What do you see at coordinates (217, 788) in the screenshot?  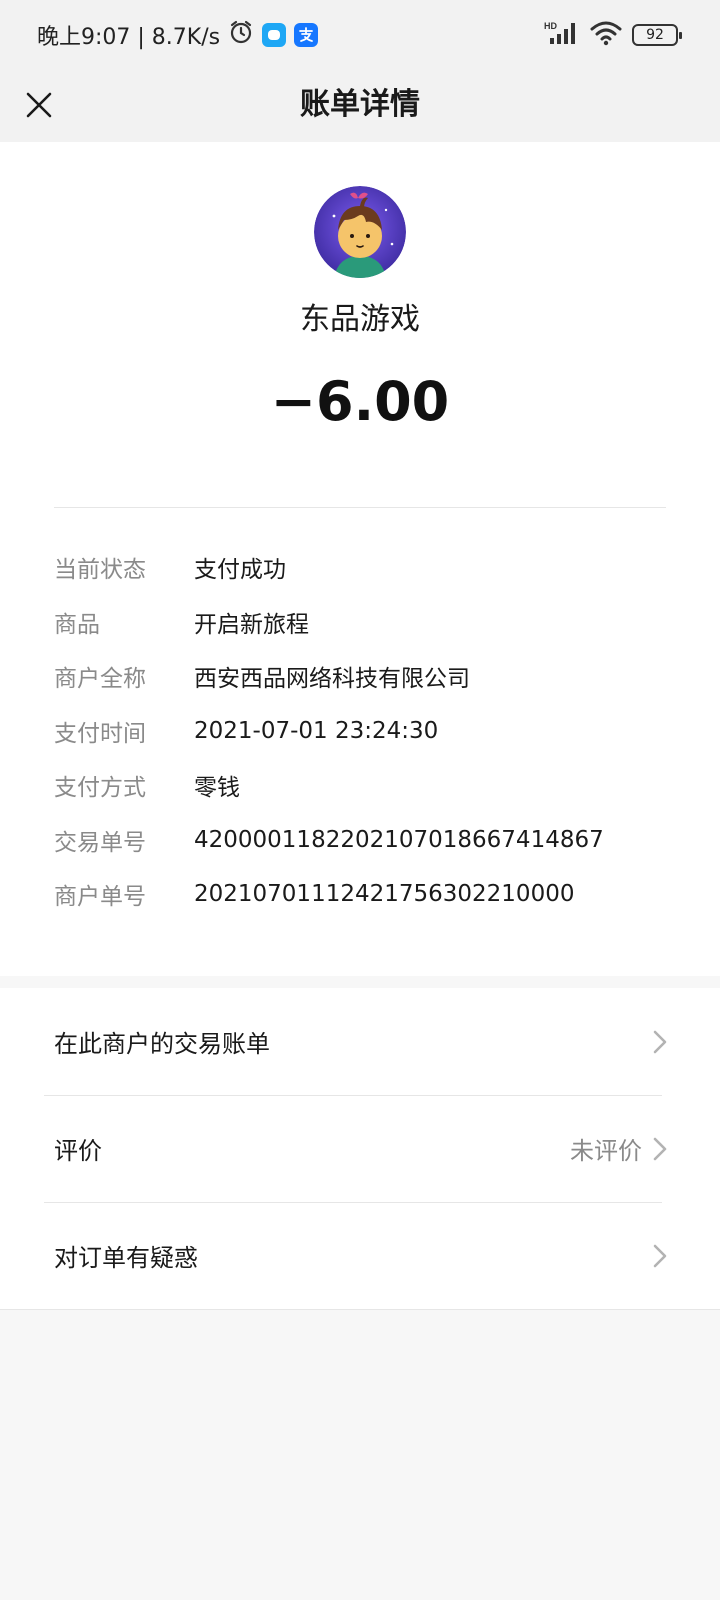 I see `detail-value: 零钱` at bounding box center [217, 788].